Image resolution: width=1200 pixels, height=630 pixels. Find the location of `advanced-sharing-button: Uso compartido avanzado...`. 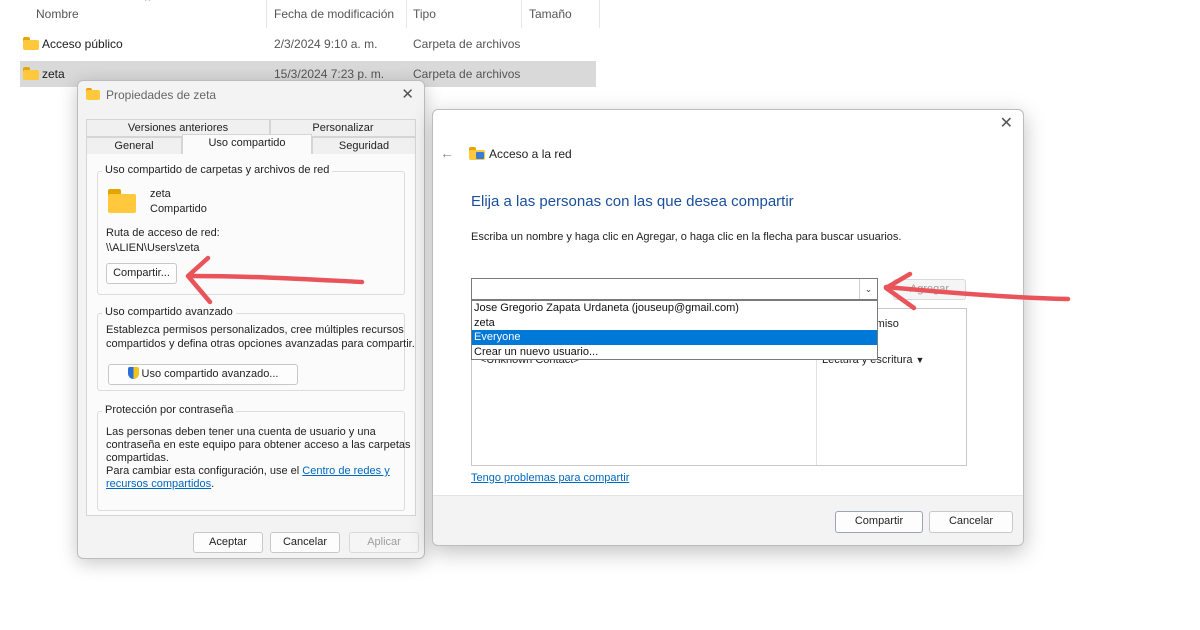

advanced-sharing-button: Uso compartido avanzado... is located at coordinates (203, 374).